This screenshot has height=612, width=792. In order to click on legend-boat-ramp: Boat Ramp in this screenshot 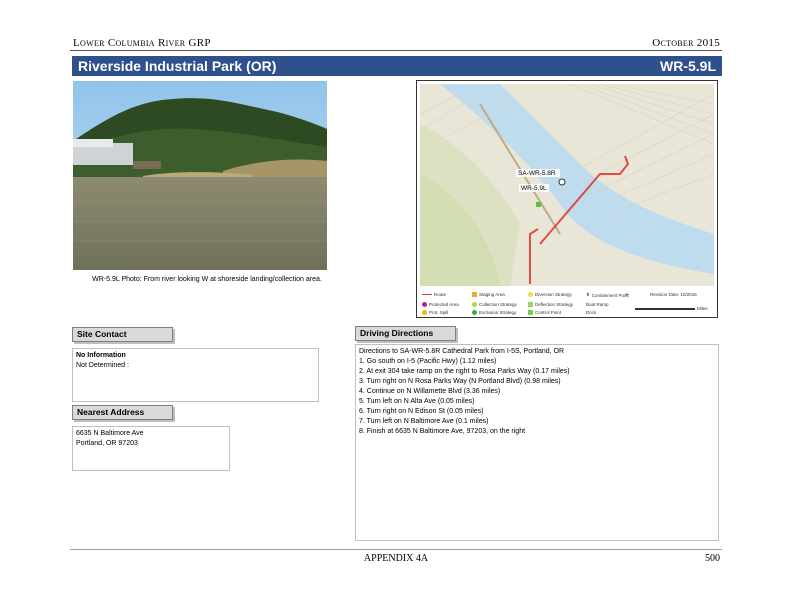, I will do `click(597, 304)`.